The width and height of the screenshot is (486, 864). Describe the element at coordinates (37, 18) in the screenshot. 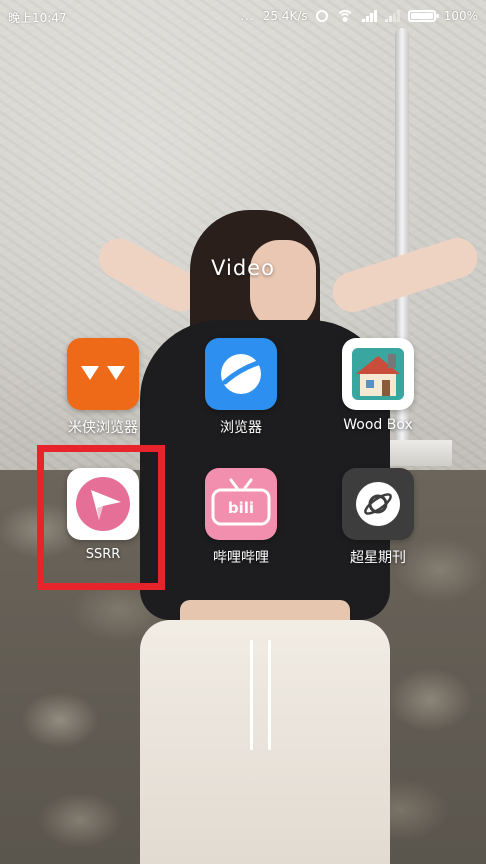

I see `status-time: 晚上10:47` at that location.